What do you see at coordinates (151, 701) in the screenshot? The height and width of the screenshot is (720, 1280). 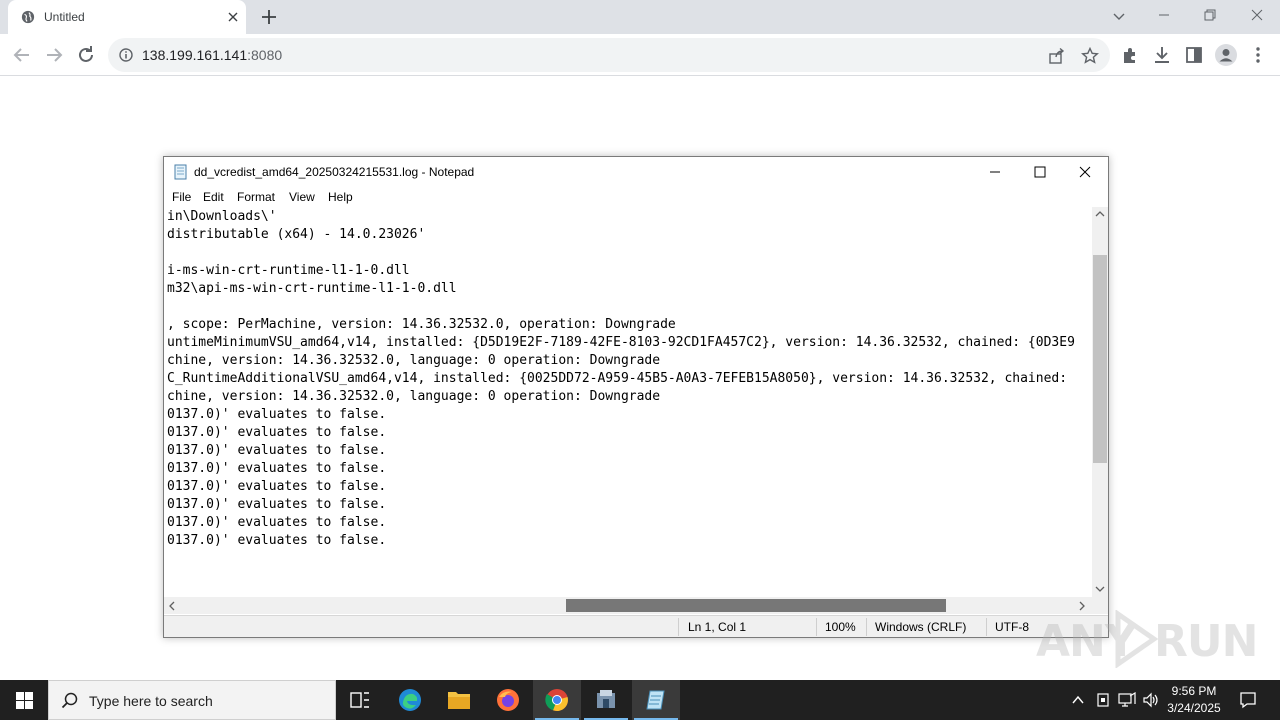 I see `search-placeholder: Type here to search` at bounding box center [151, 701].